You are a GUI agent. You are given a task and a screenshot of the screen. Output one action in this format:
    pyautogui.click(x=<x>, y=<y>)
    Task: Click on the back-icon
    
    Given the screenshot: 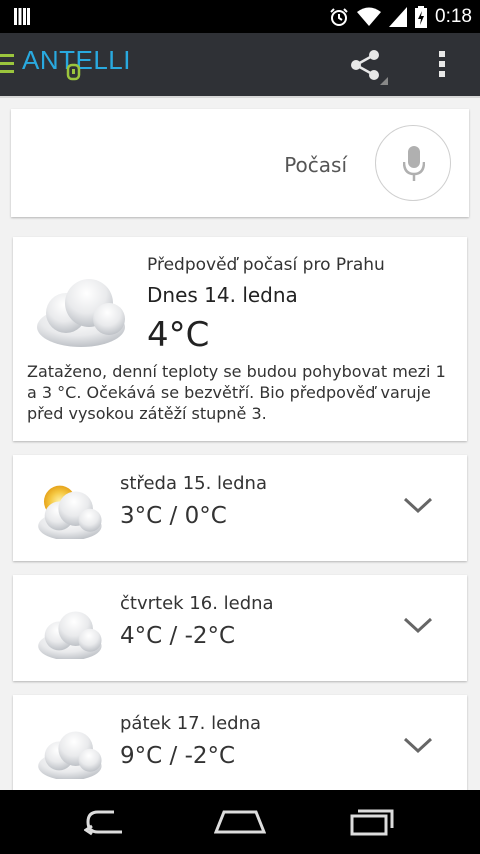 What is the action you would take?
    pyautogui.click(x=107, y=822)
    